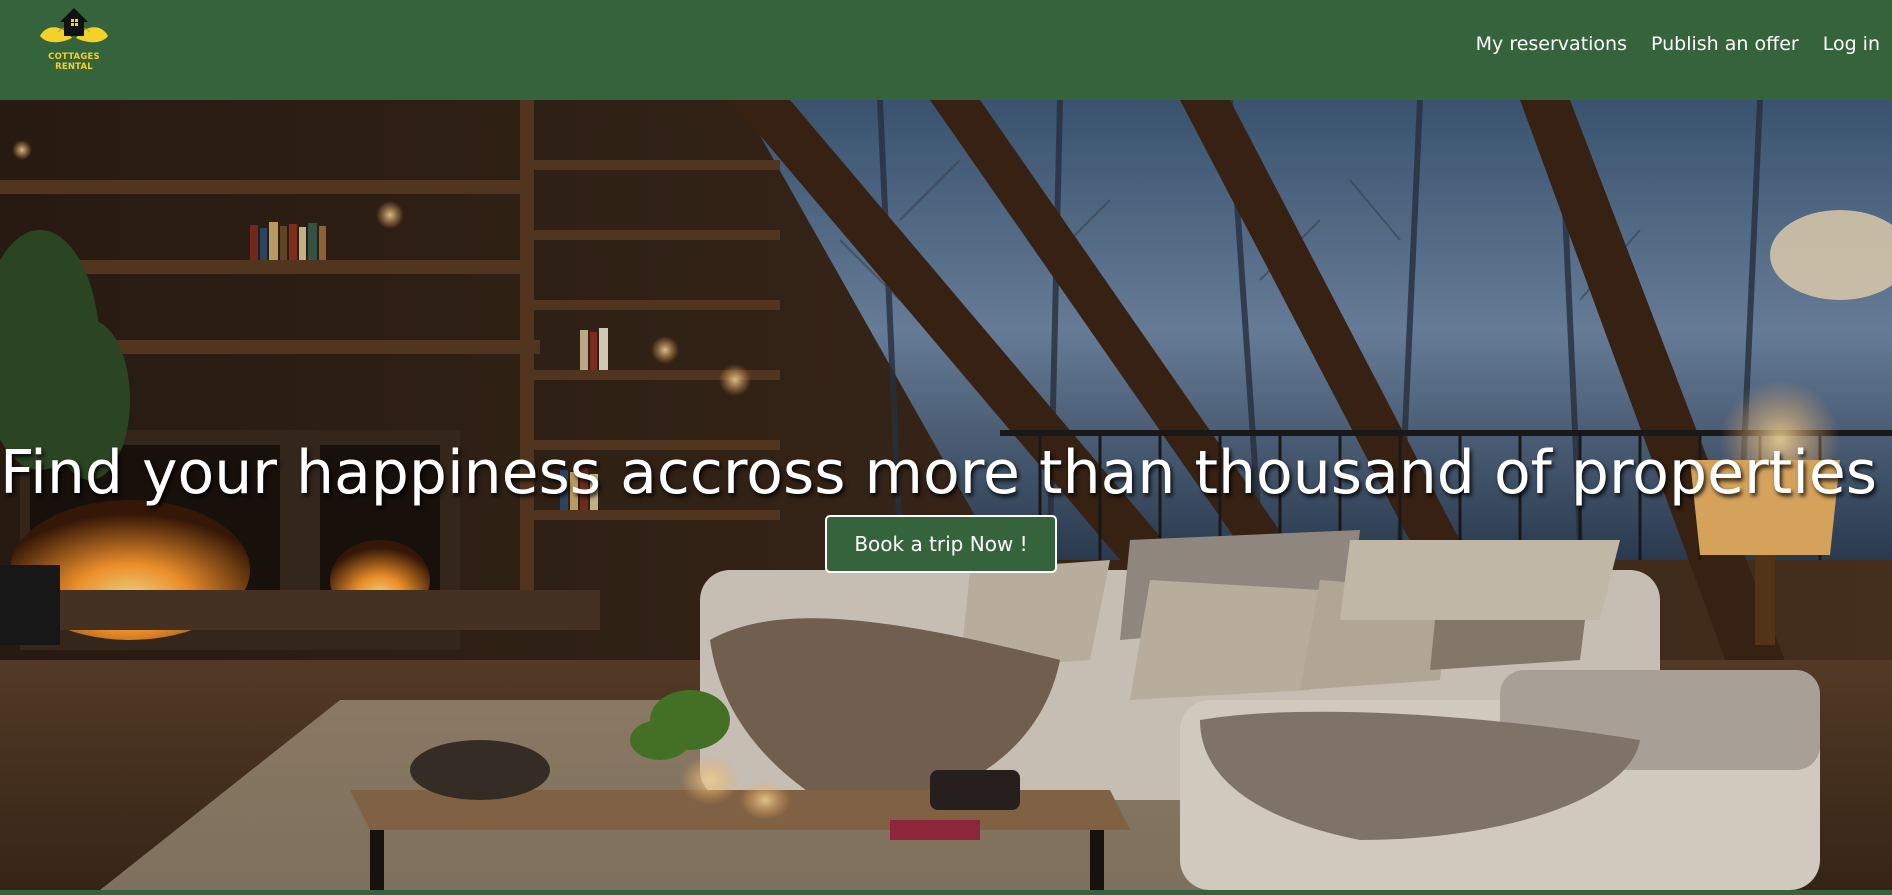  Describe the element at coordinates (941, 544) in the screenshot. I see `book-trip-button: Book a trip Now !` at that location.